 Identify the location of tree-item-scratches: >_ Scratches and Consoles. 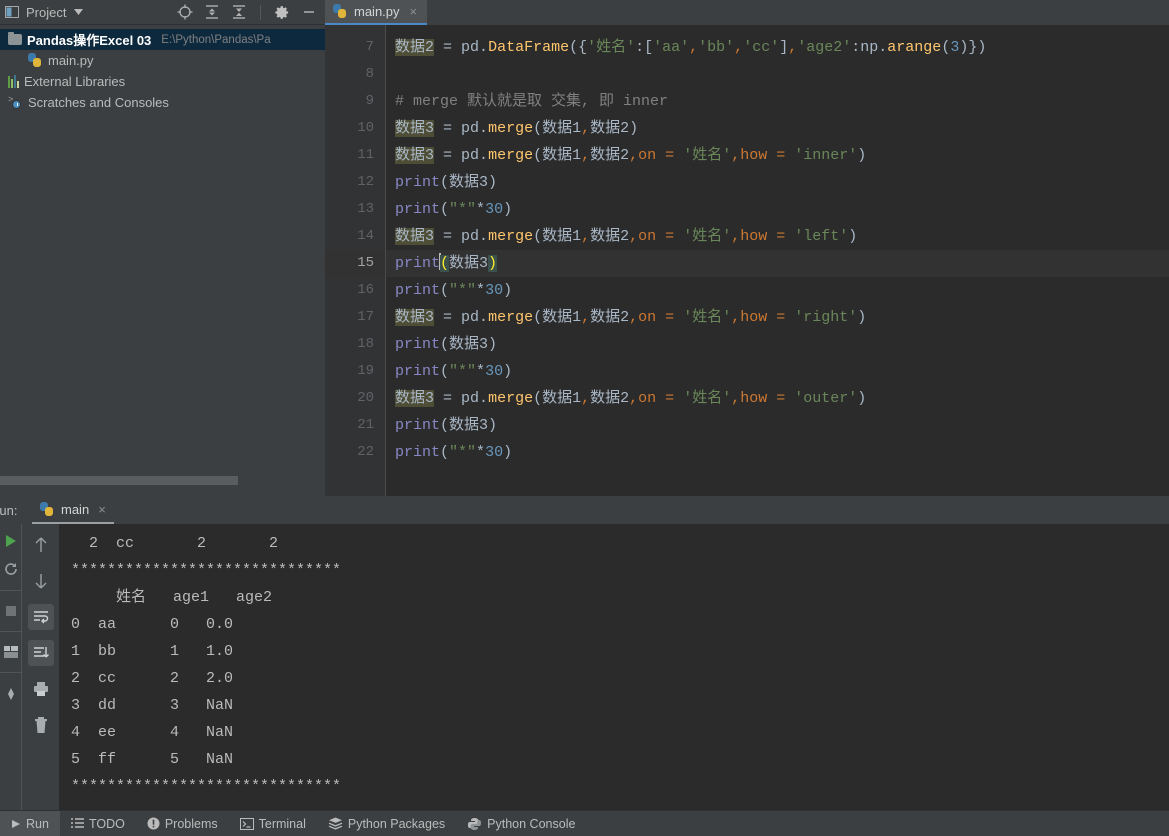
(162, 102).